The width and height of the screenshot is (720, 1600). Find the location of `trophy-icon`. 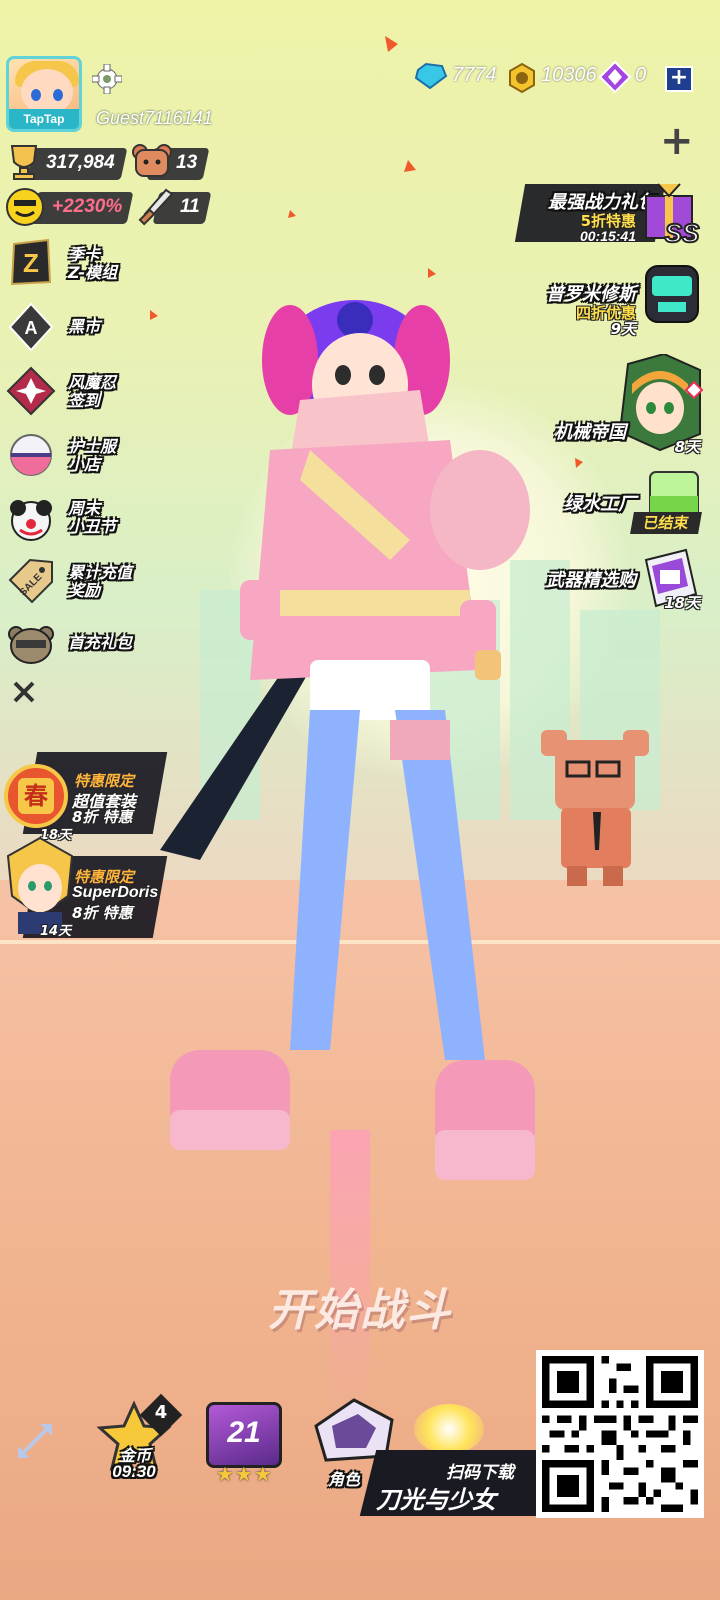

trophy-icon is located at coordinates (24, 162).